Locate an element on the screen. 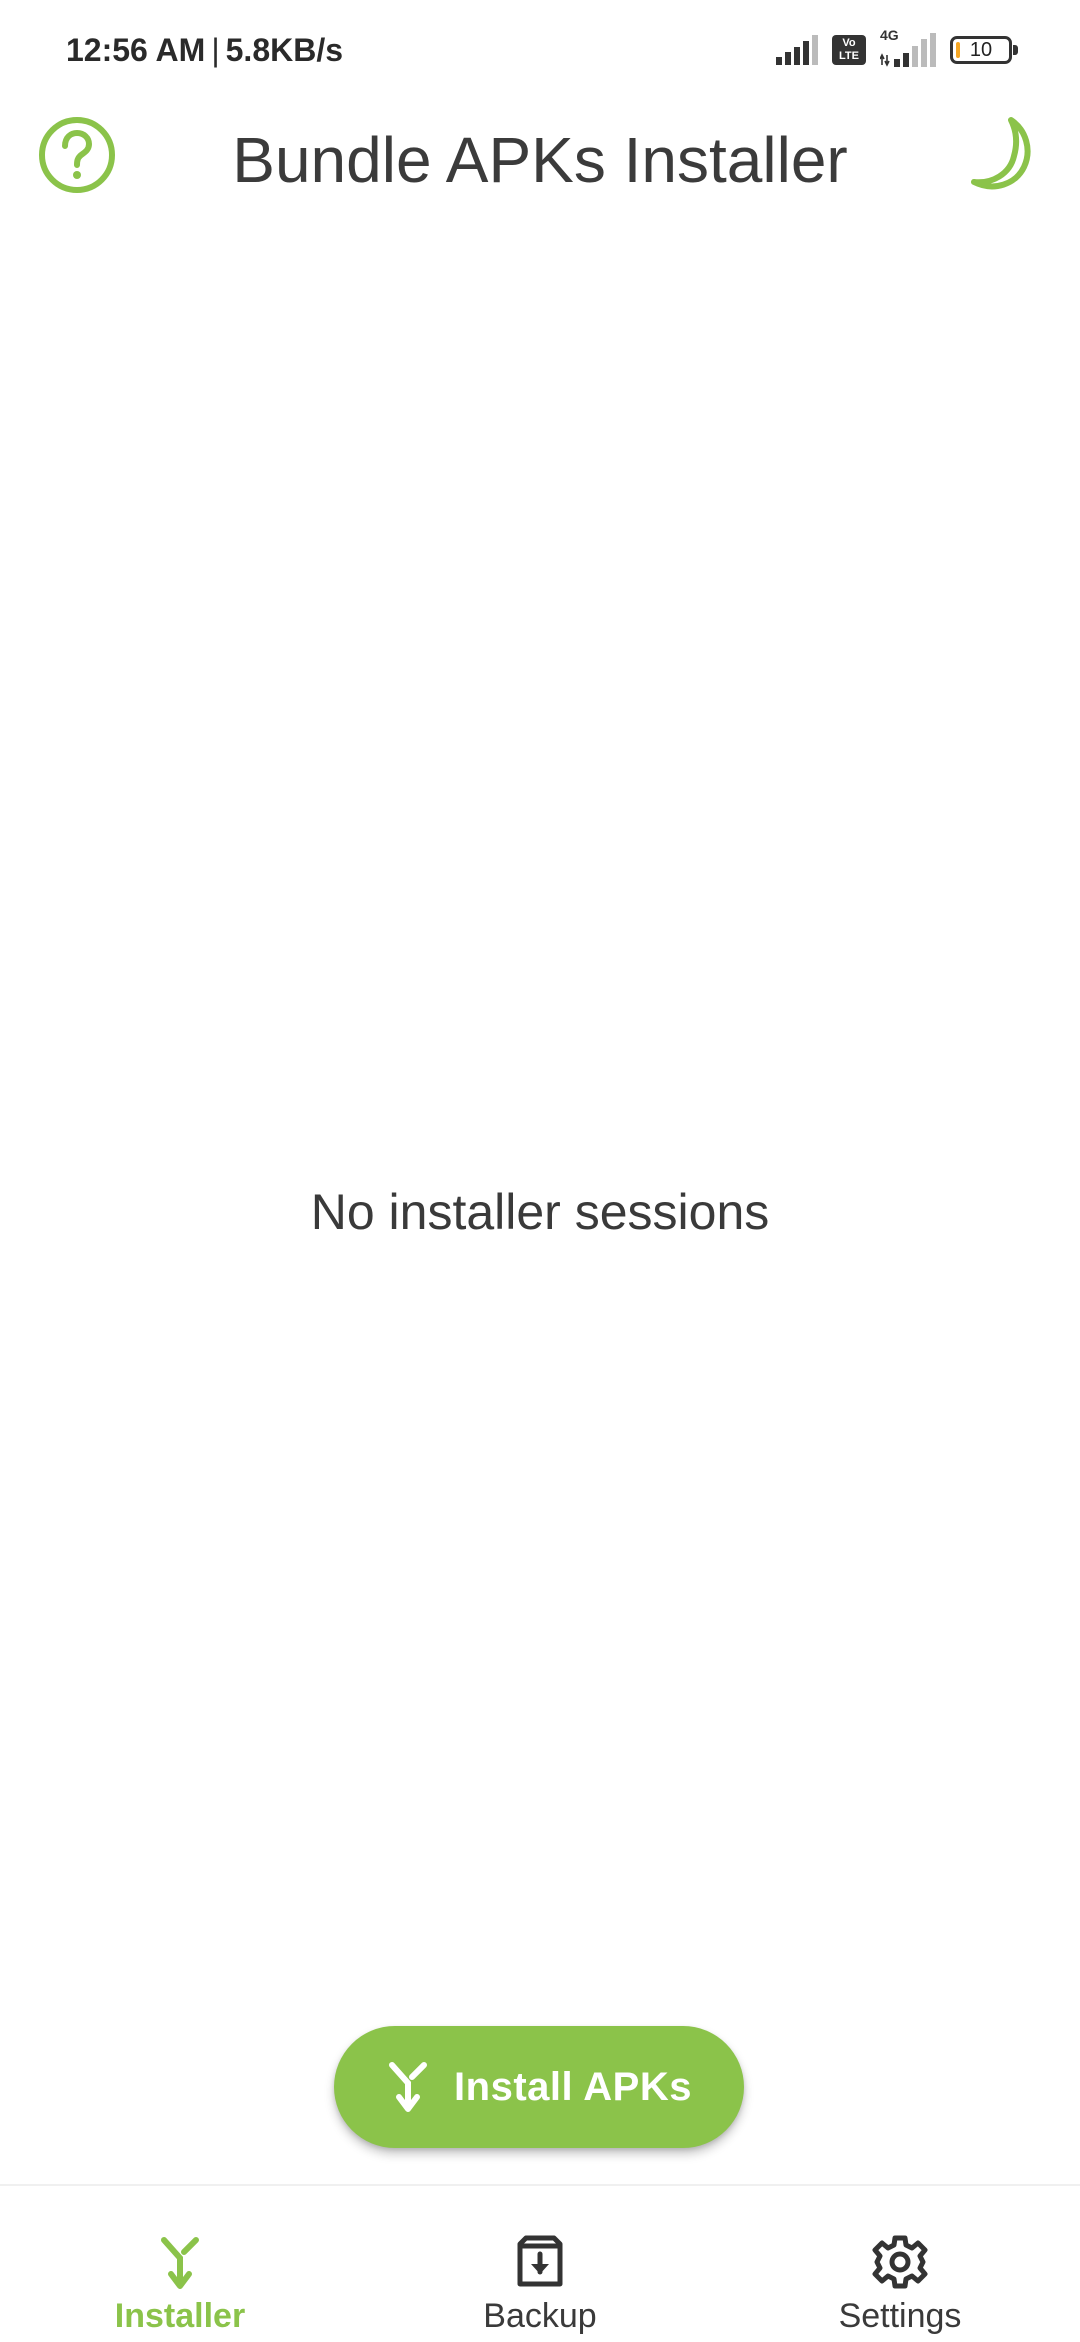 This screenshot has height=2342, width=1080. app-bar: Bundle APKs Installer is located at coordinates (540, 160).